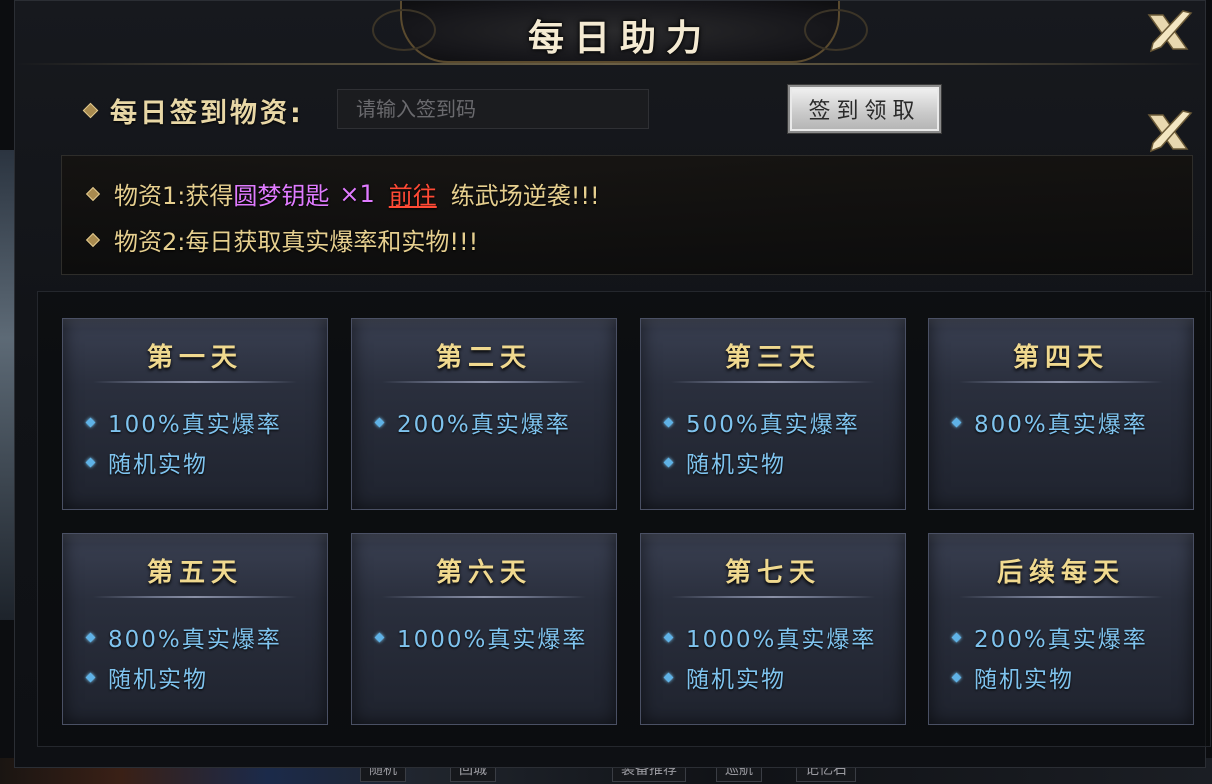 The height and width of the screenshot is (784, 1212). What do you see at coordinates (1060, 573) in the screenshot?
I see `day-title: 后续每天` at bounding box center [1060, 573].